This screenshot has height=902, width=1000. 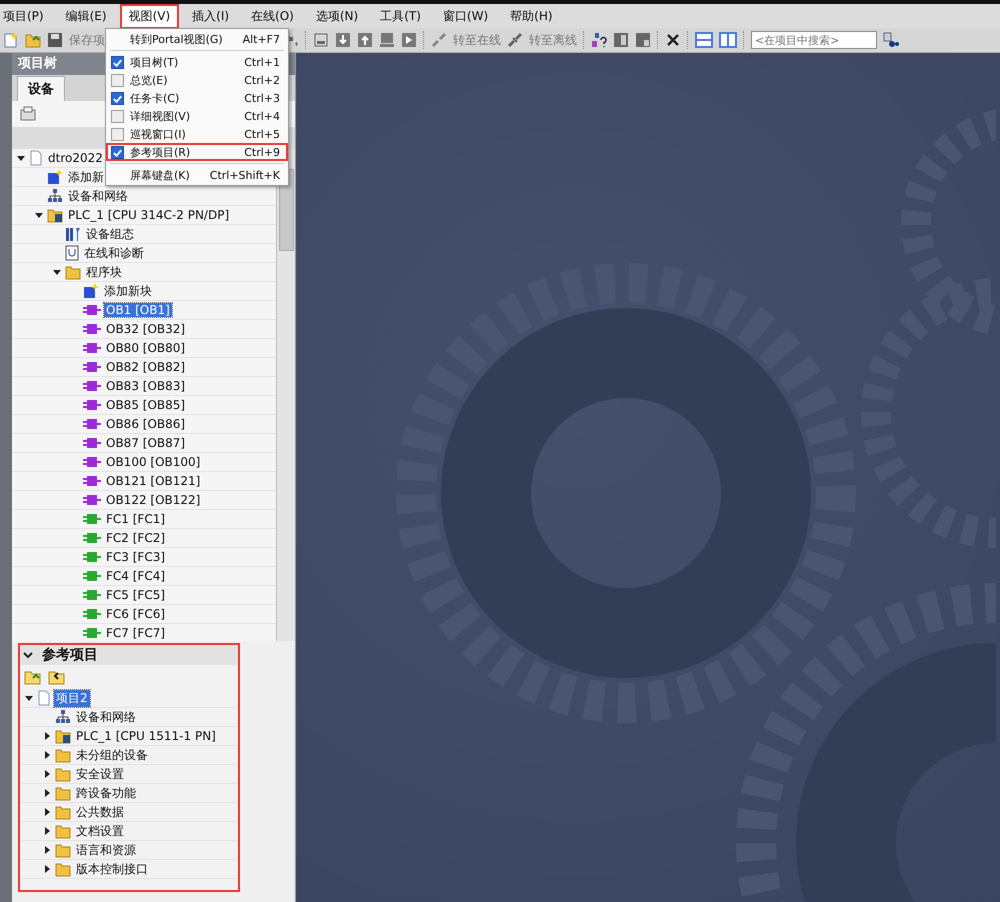 What do you see at coordinates (261, 39) in the screenshot?
I see `shortcut-label: Alt+F7` at bounding box center [261, 39].